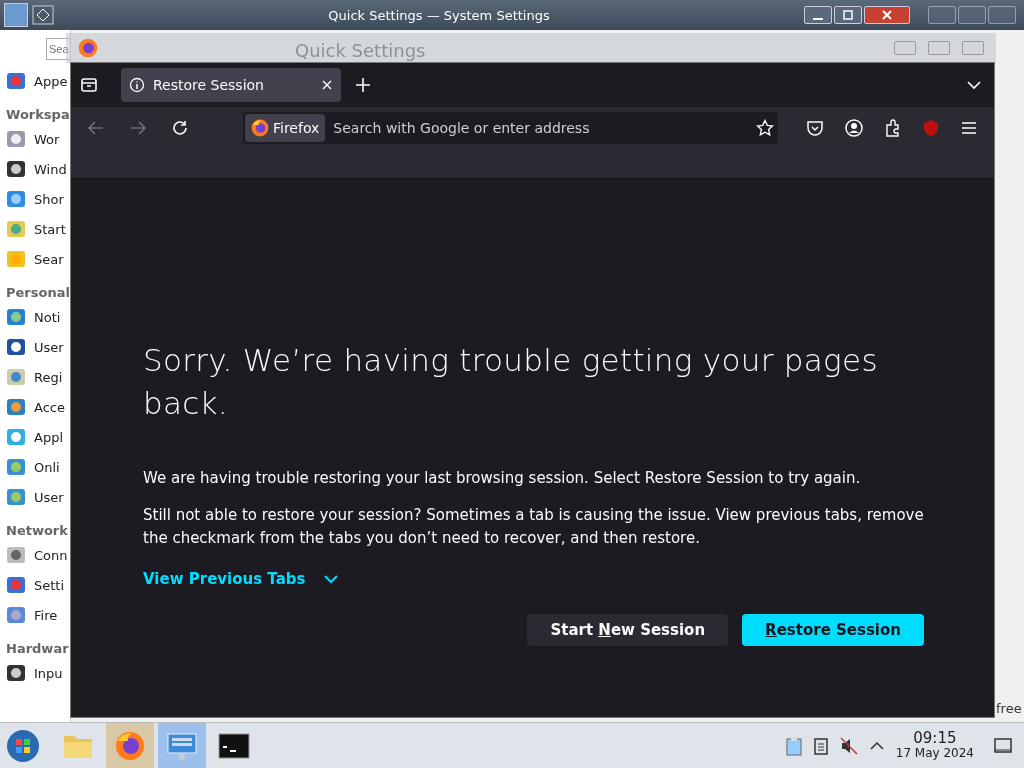 The height and width of the screenshot is (768, 1024). I want to click on puzzle-icon, so click(893, 128).